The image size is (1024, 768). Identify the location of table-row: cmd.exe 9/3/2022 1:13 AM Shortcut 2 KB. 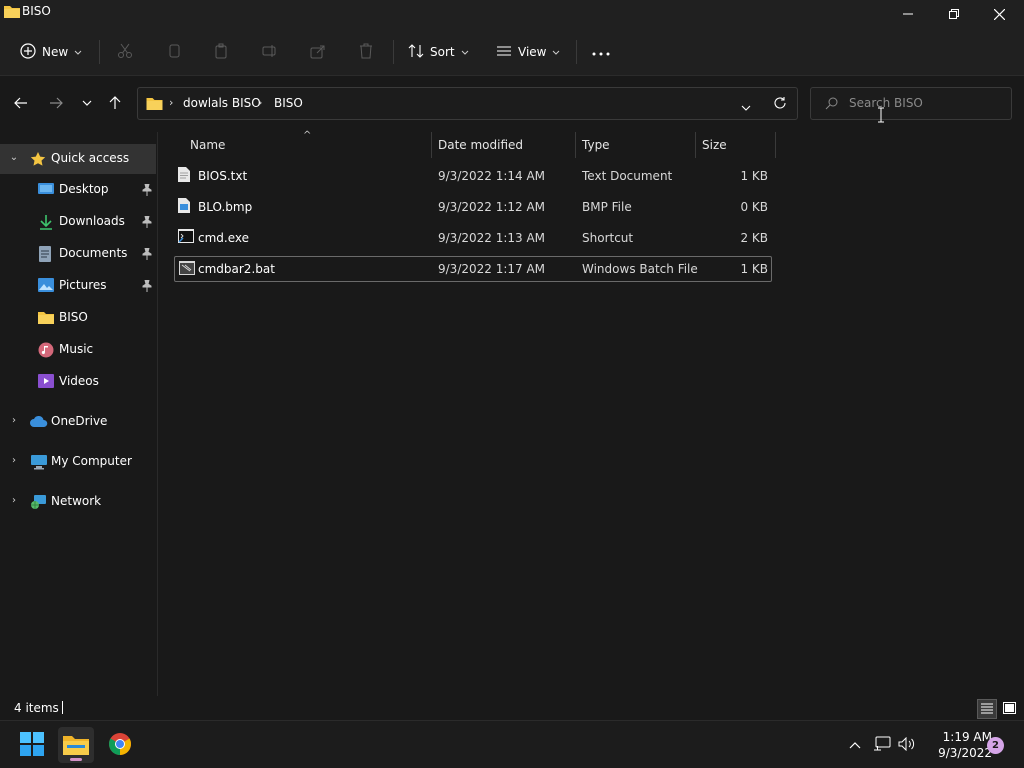
(473, 238).